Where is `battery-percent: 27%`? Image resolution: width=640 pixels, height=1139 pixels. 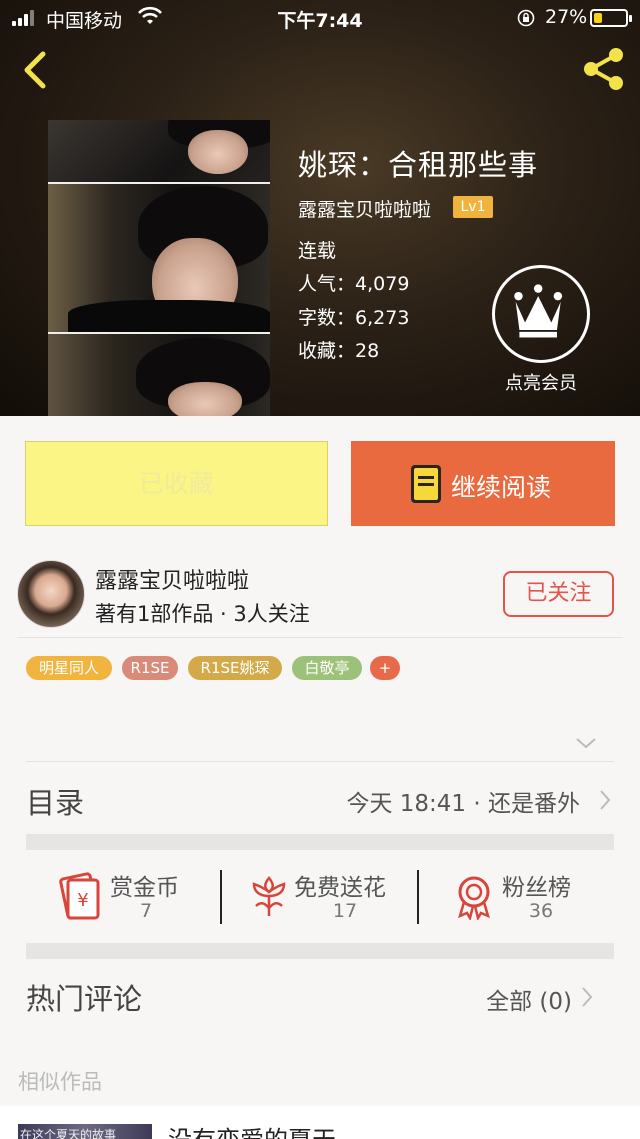
battery-percent: 27% is located at coordinates (566, 17).